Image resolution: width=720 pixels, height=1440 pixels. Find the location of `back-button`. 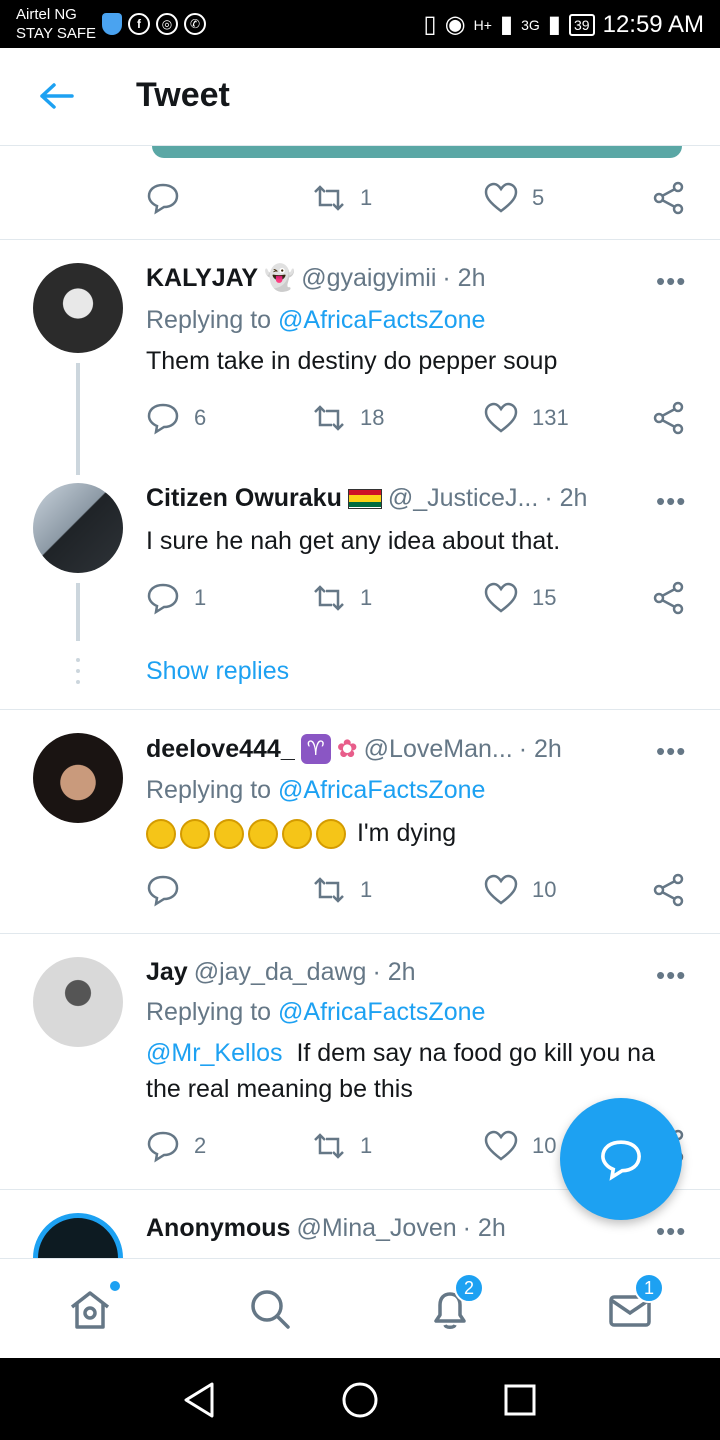

back-button is located at coordinates (58, 96).